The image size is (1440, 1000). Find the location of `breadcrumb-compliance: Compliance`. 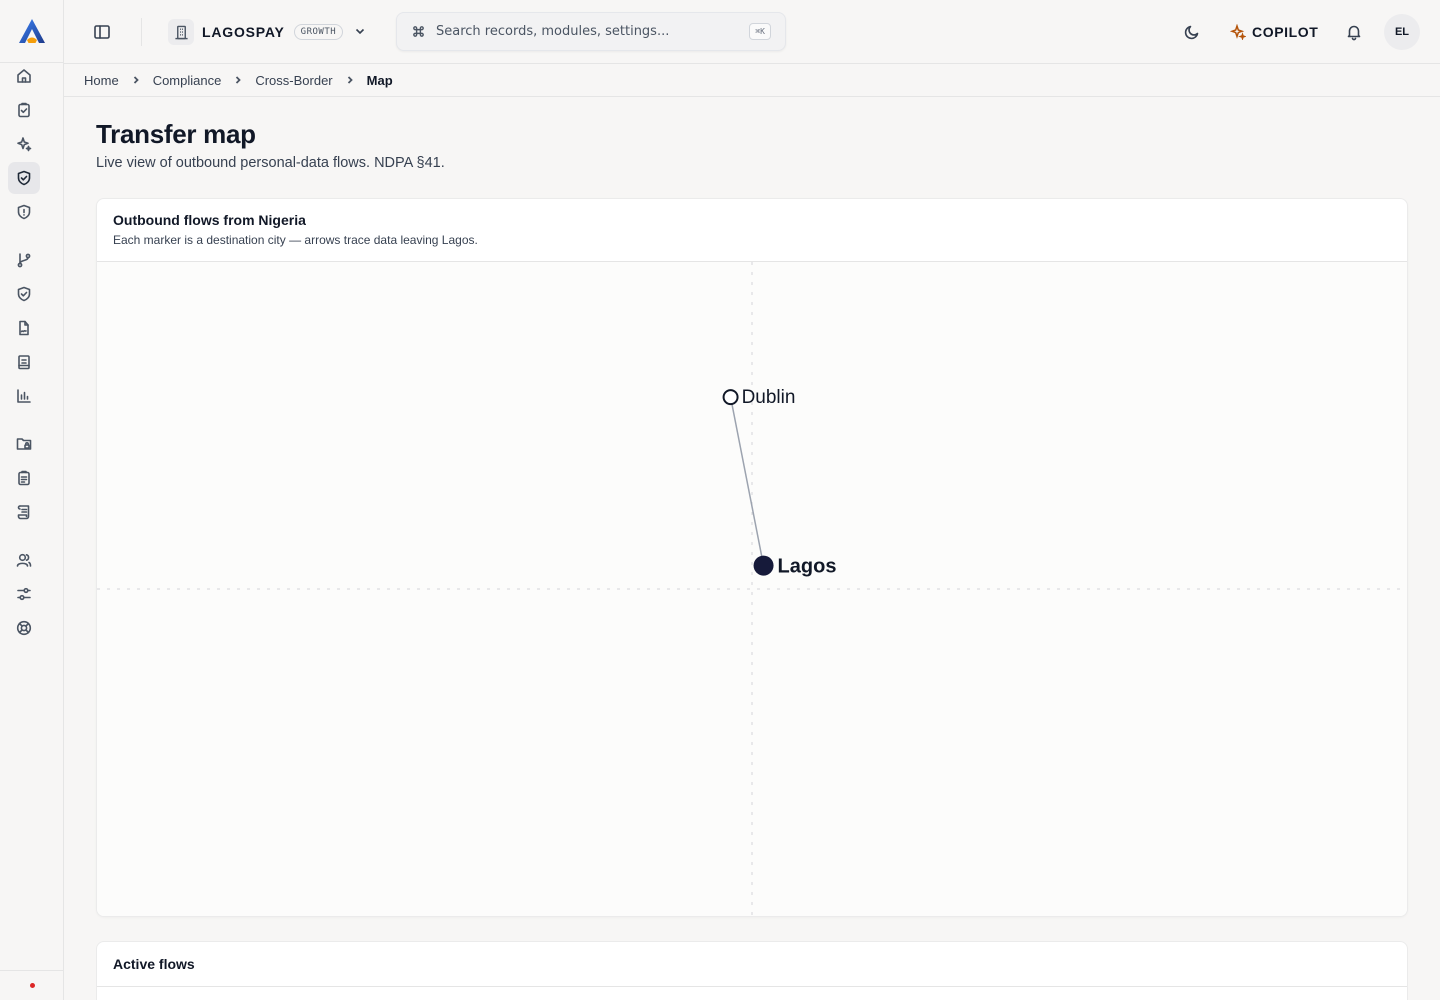

breadcrumb-compliance: Compliance is located at coordinates (187, 80).